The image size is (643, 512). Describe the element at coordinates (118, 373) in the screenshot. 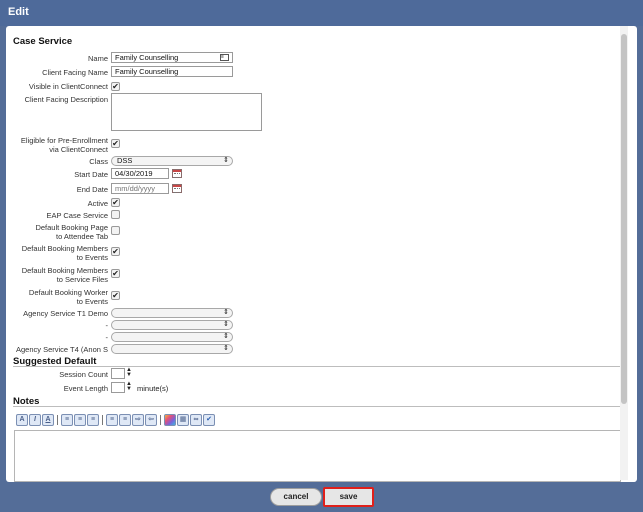

I see `session-count-input` at that location.